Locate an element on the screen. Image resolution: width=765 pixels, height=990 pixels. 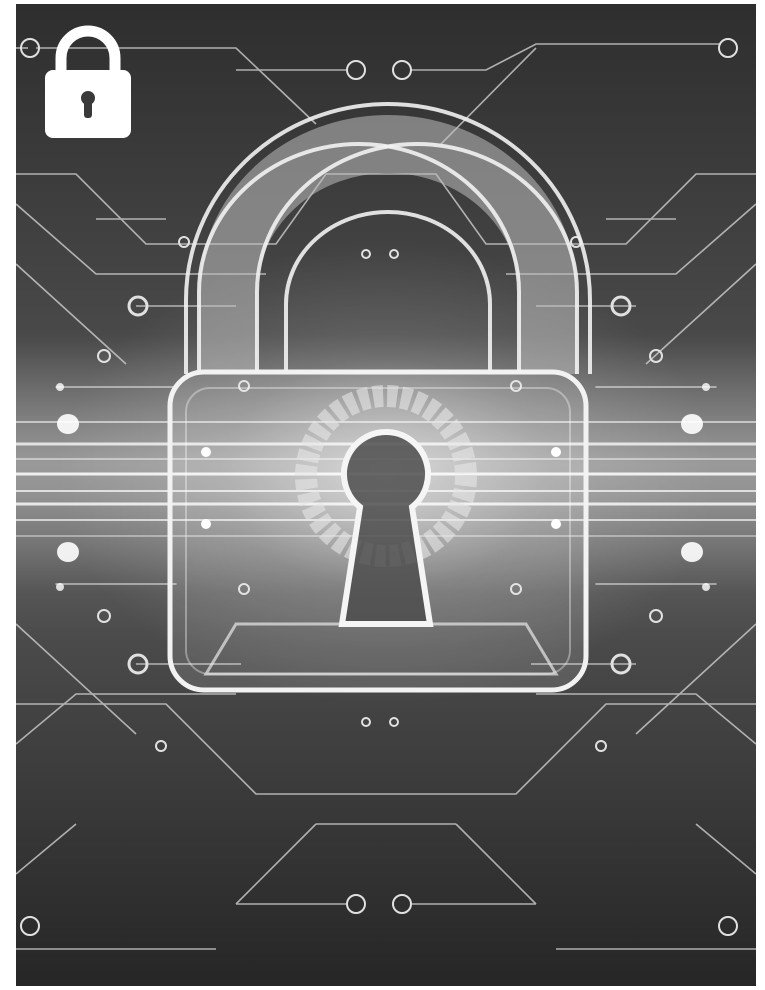
keyhole is located at coordinates (386, 527).